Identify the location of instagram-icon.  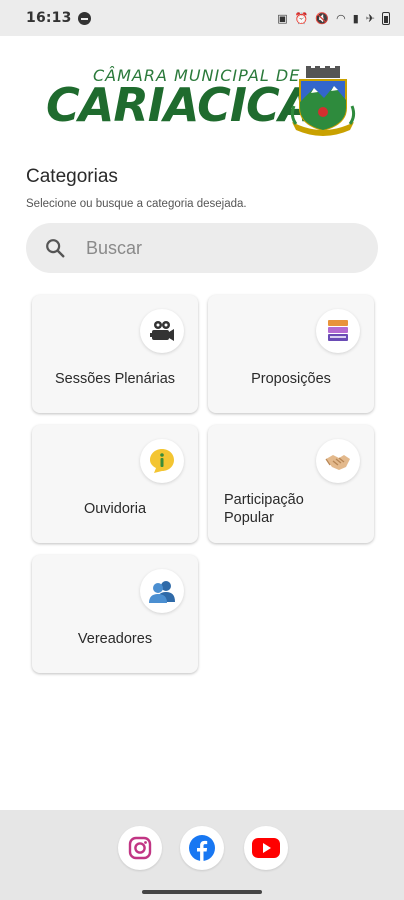
(140, 848).